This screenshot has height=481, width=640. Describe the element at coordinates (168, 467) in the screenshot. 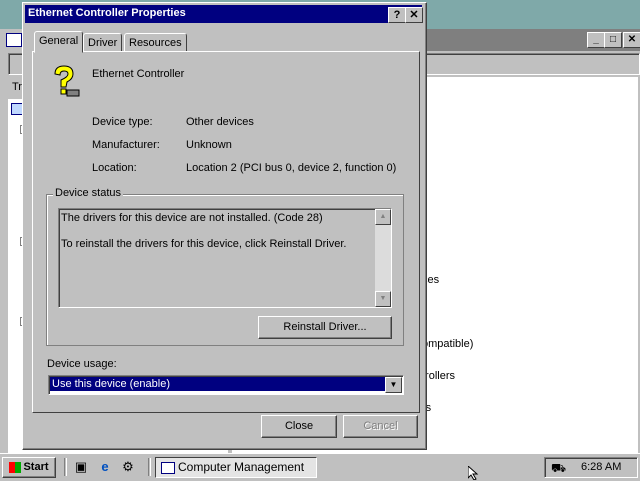

I see `computer-management-icon` at that location.